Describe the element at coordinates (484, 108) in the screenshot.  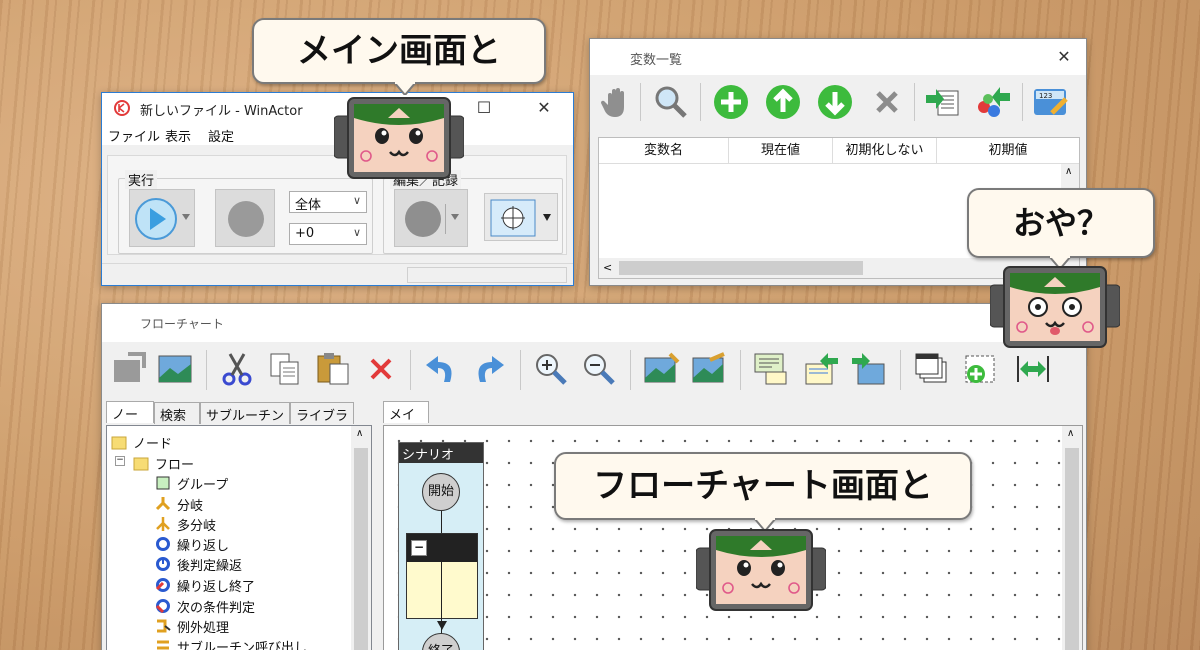
I see `maximize-button: ☐` at that location.